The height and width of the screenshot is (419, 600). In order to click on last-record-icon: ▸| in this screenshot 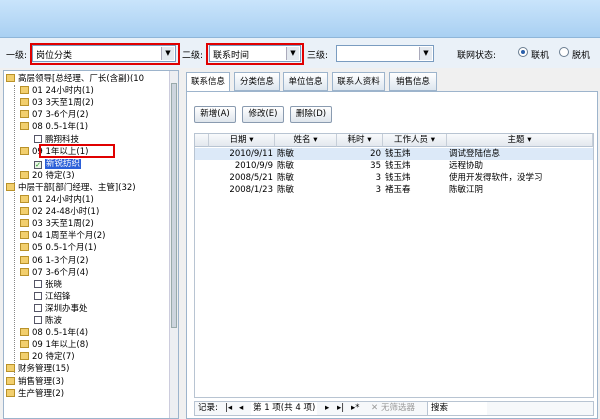, I will do `click(340, 408)`.